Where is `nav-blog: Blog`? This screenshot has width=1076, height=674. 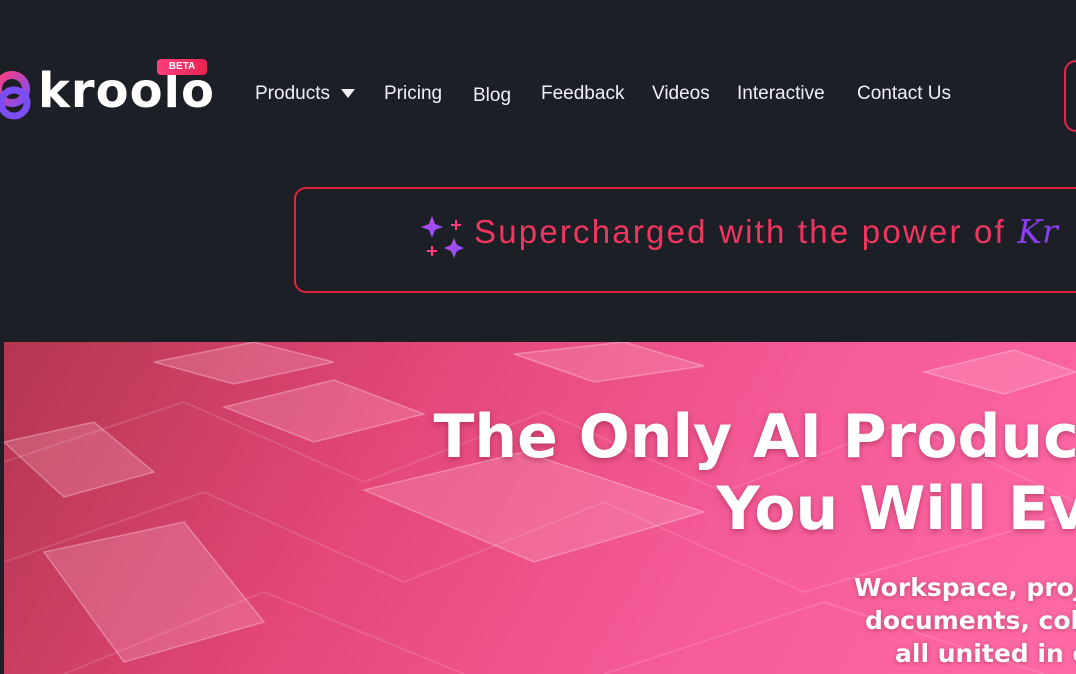 nav-blog: Blog is located at coordinates (492, 96).